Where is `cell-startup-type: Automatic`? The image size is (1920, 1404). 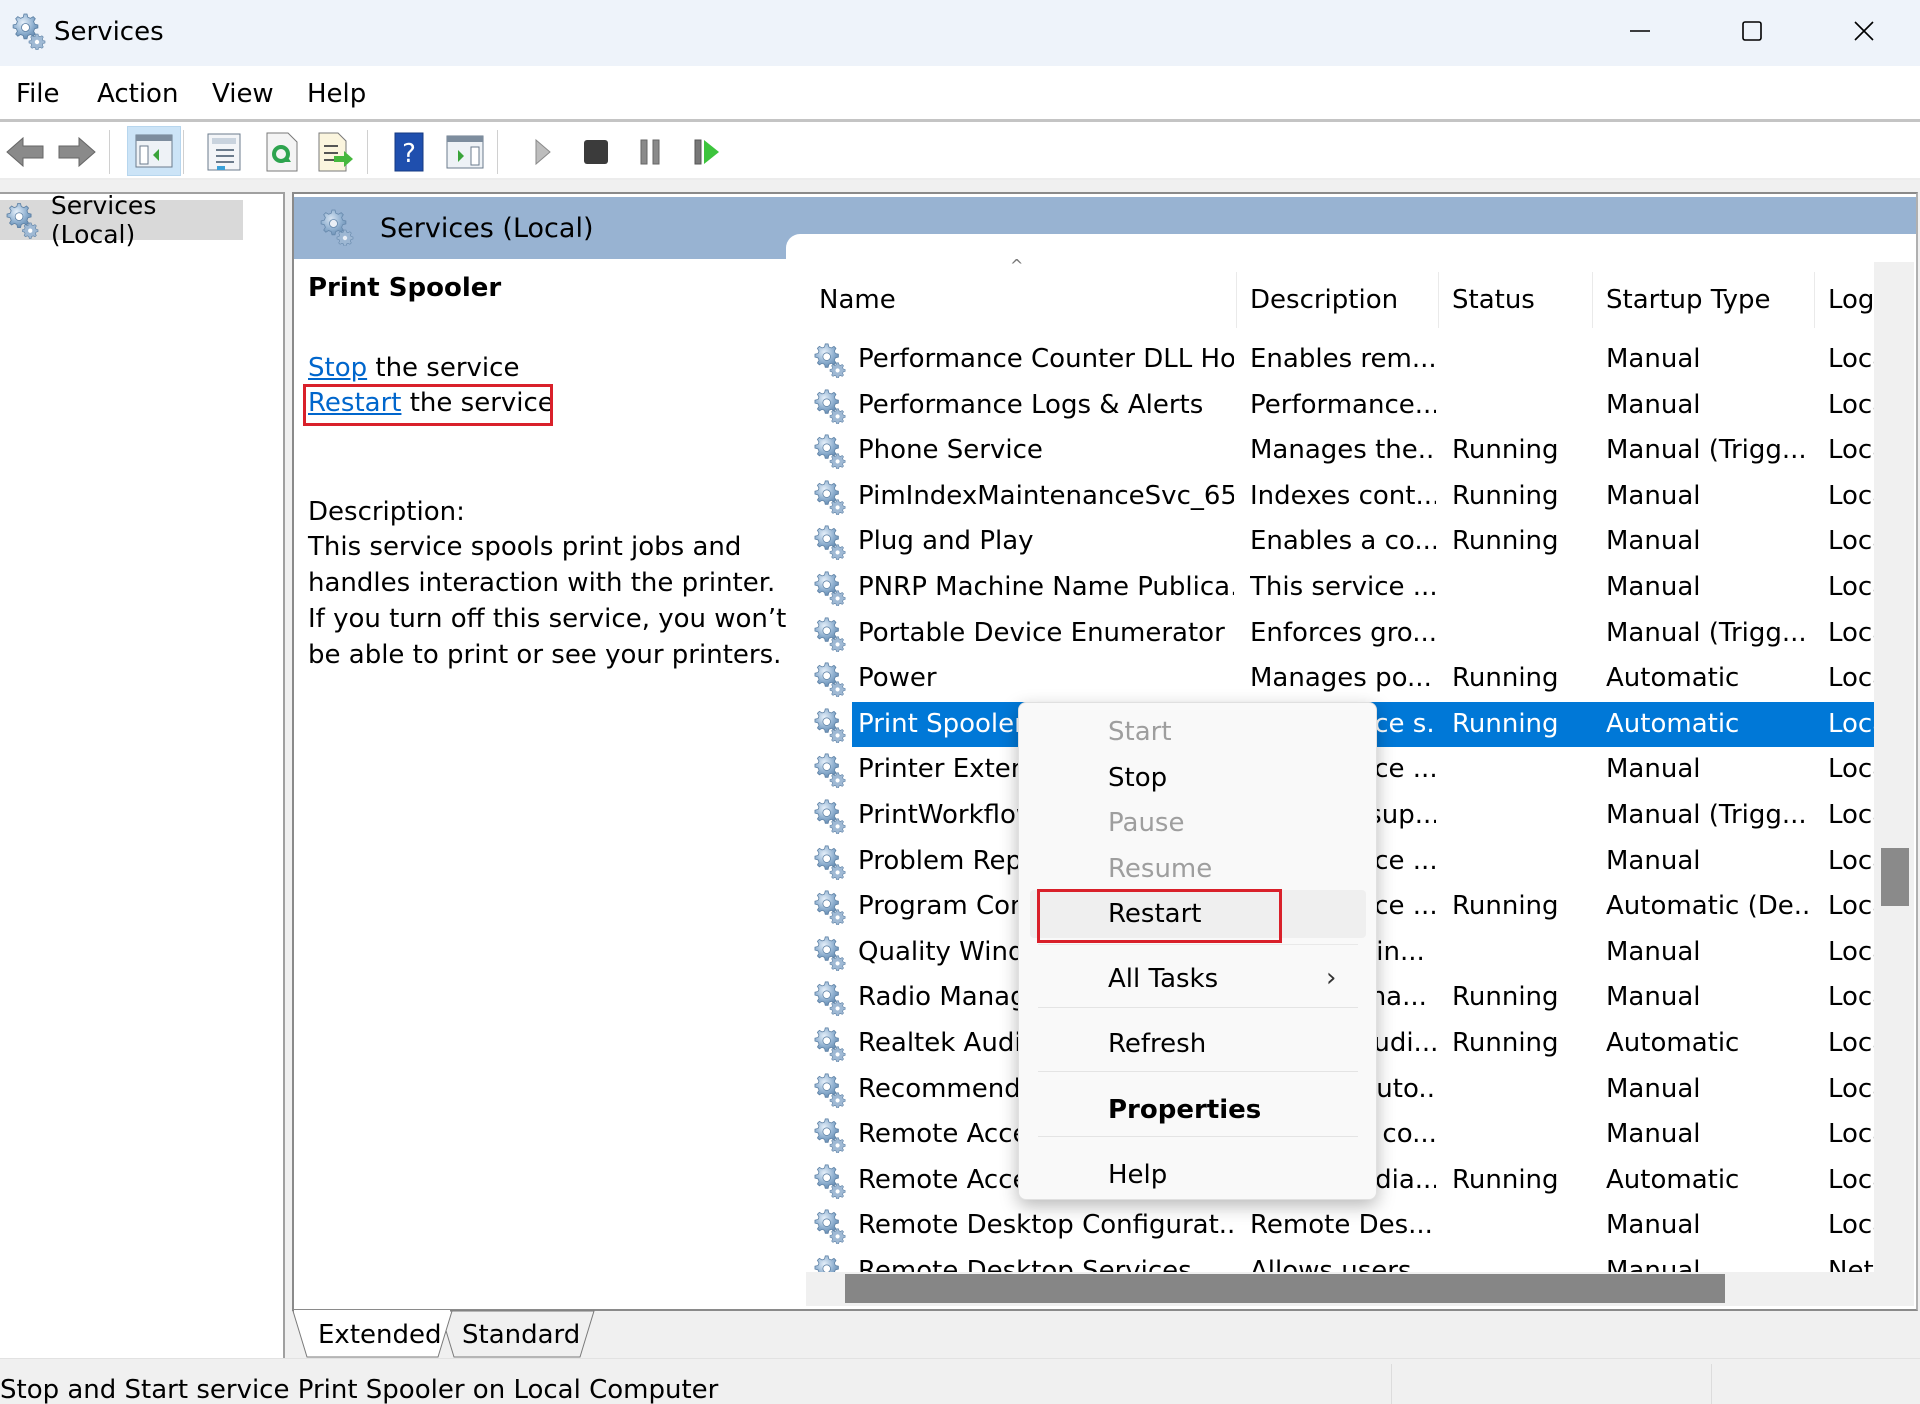
cell-startup-type: Automatic is located at coordinates (1673, 1043).